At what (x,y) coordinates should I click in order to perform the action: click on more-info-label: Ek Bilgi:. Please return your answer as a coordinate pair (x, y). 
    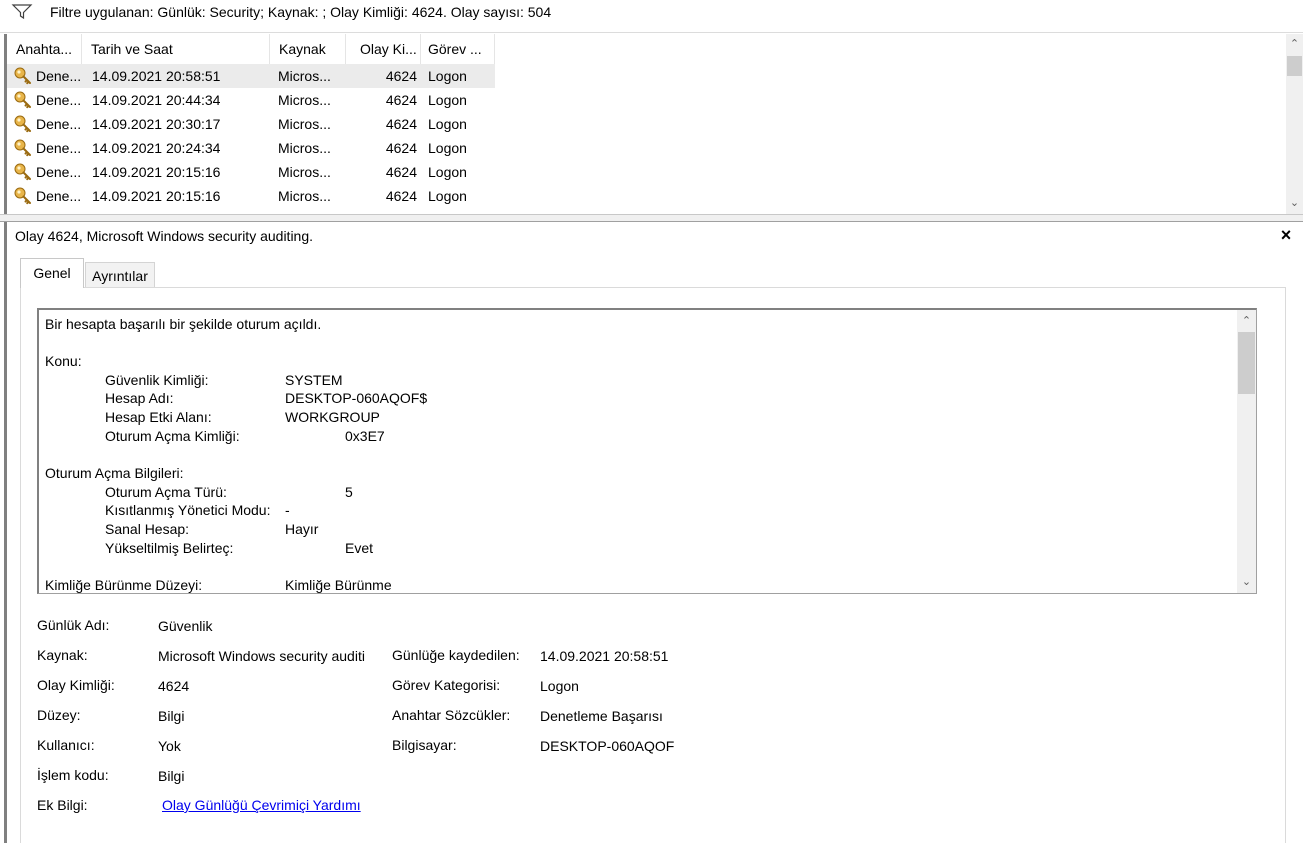
    Looking at the image, I should click on (62, 805).